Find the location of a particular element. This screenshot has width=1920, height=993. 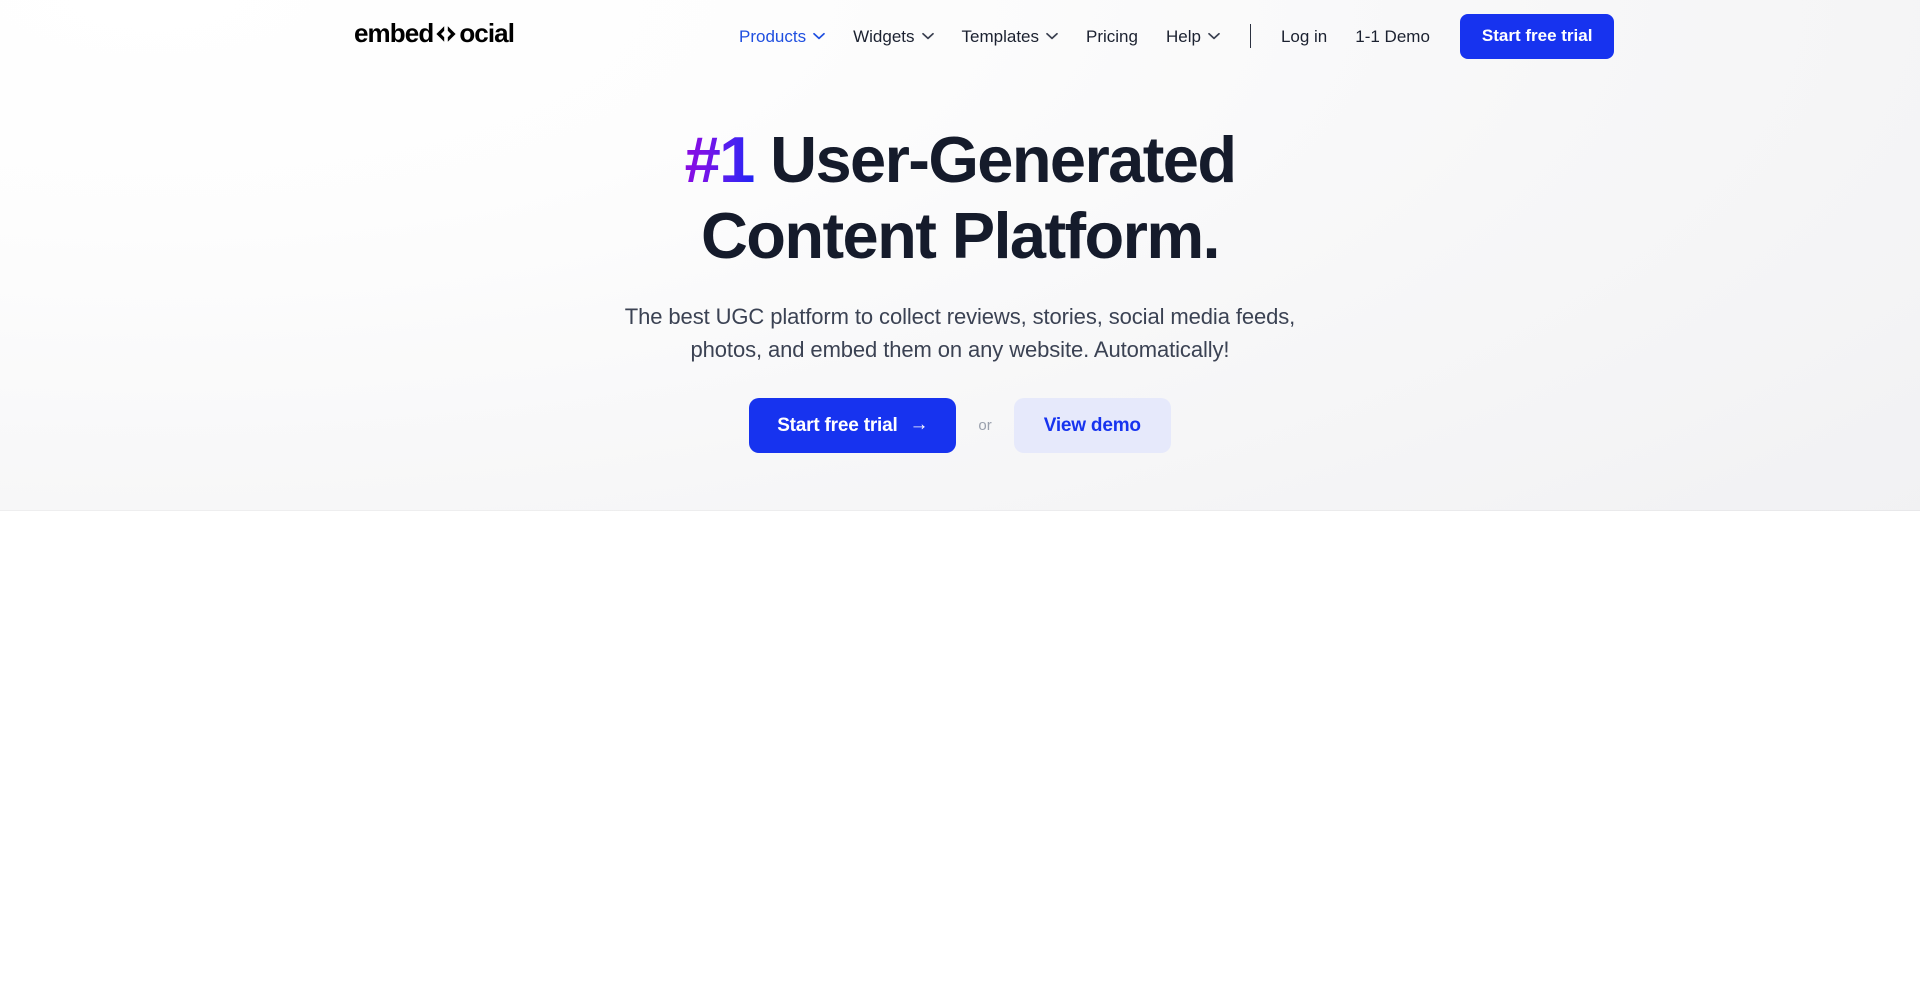

nav-item-pricing-label: Pricing is located at coordinates (1112, 36).